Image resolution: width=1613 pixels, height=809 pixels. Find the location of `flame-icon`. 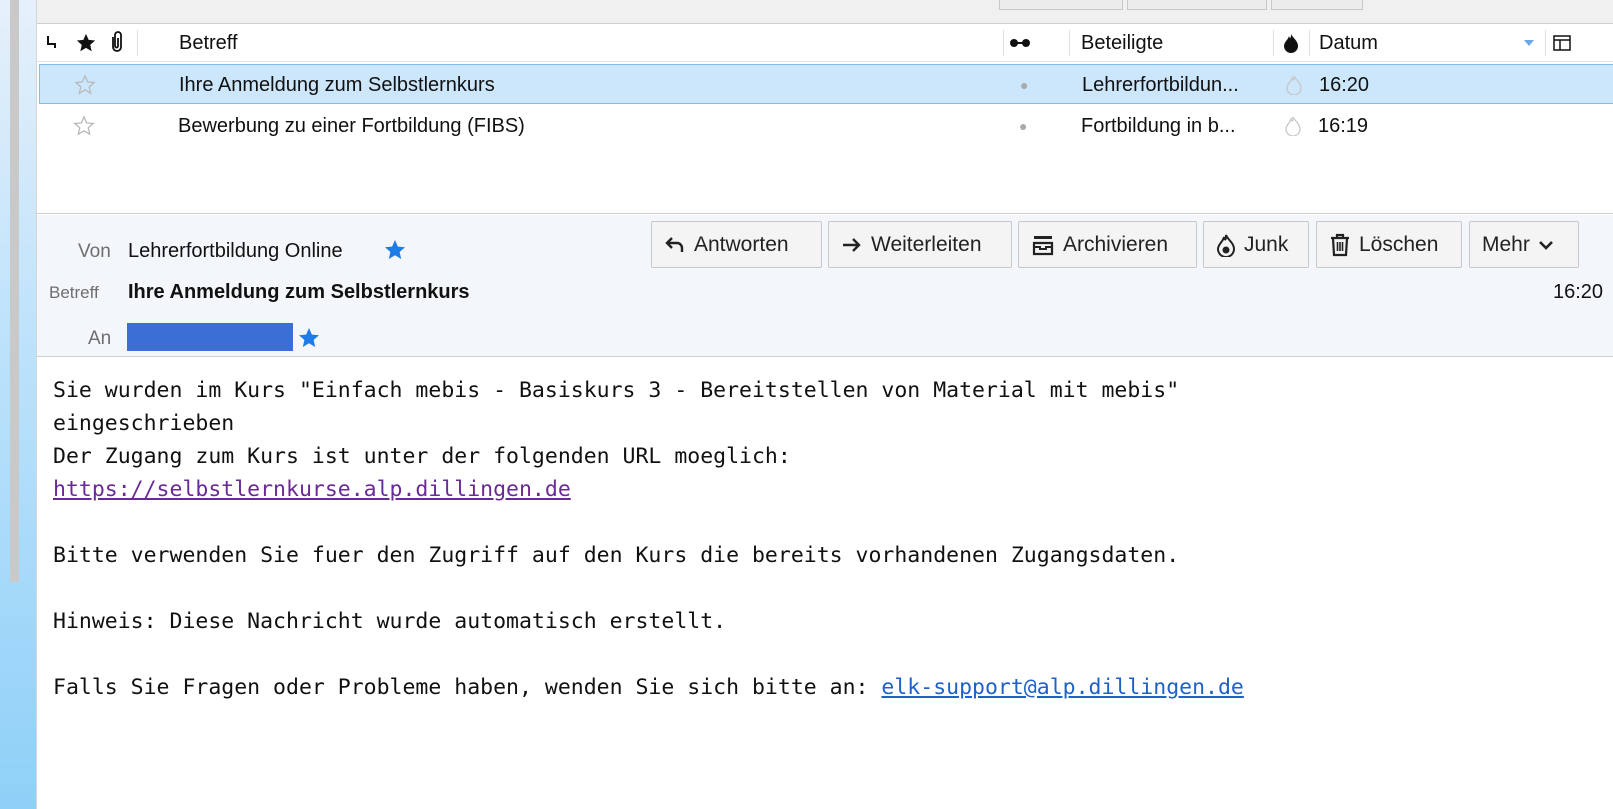

flame-icon is located at coordinates (1226, 245).